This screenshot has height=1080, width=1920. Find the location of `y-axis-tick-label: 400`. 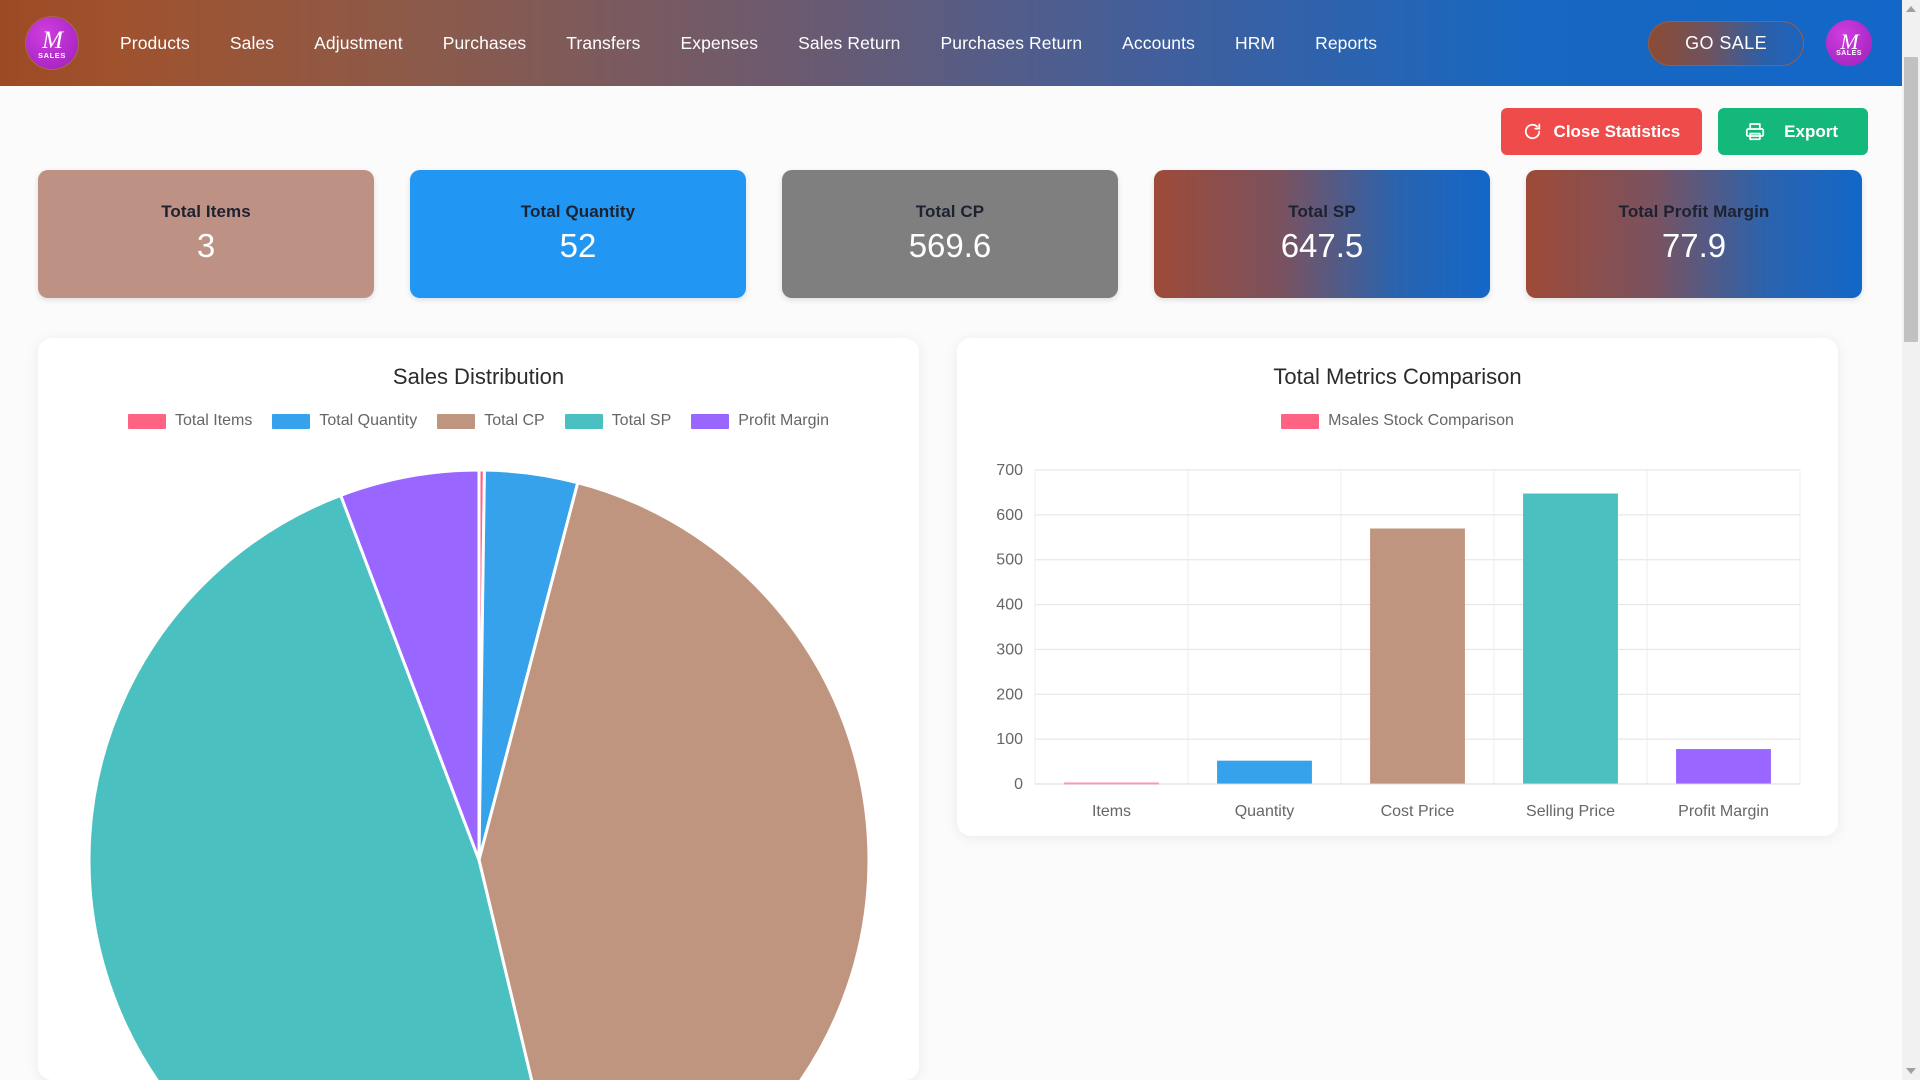

y-axis-tick-label: 400 is located at coordinates (1009, 605).